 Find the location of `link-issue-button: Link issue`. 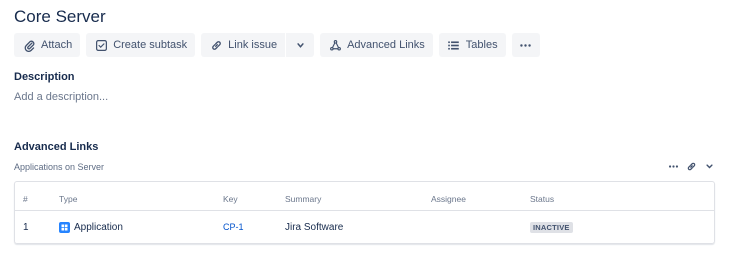

link-issue-button: Link issue is located at coordinates (243, 45).